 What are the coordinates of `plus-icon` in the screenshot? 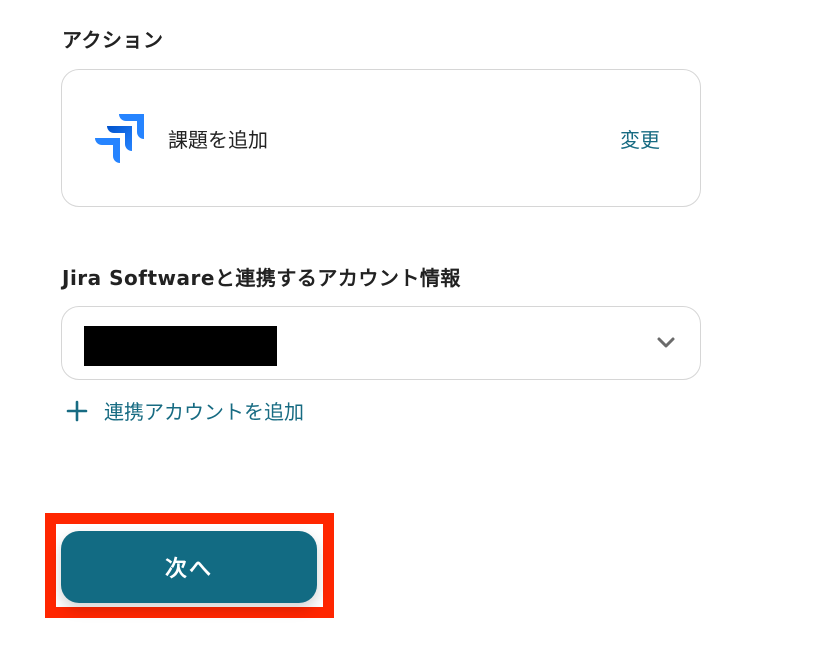 It's located at (77, 411).